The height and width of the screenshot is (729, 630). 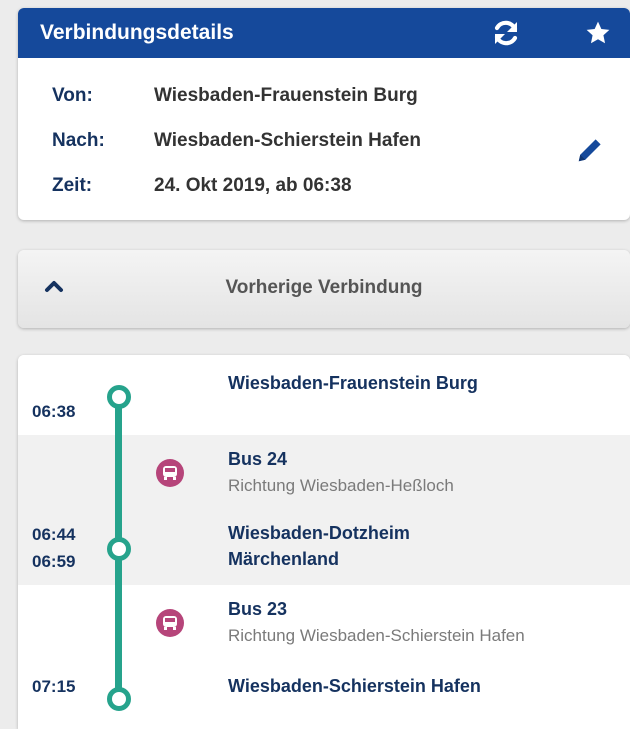 I want to click on page-title: Verbindungsdetails, so click(x=137, y=32).